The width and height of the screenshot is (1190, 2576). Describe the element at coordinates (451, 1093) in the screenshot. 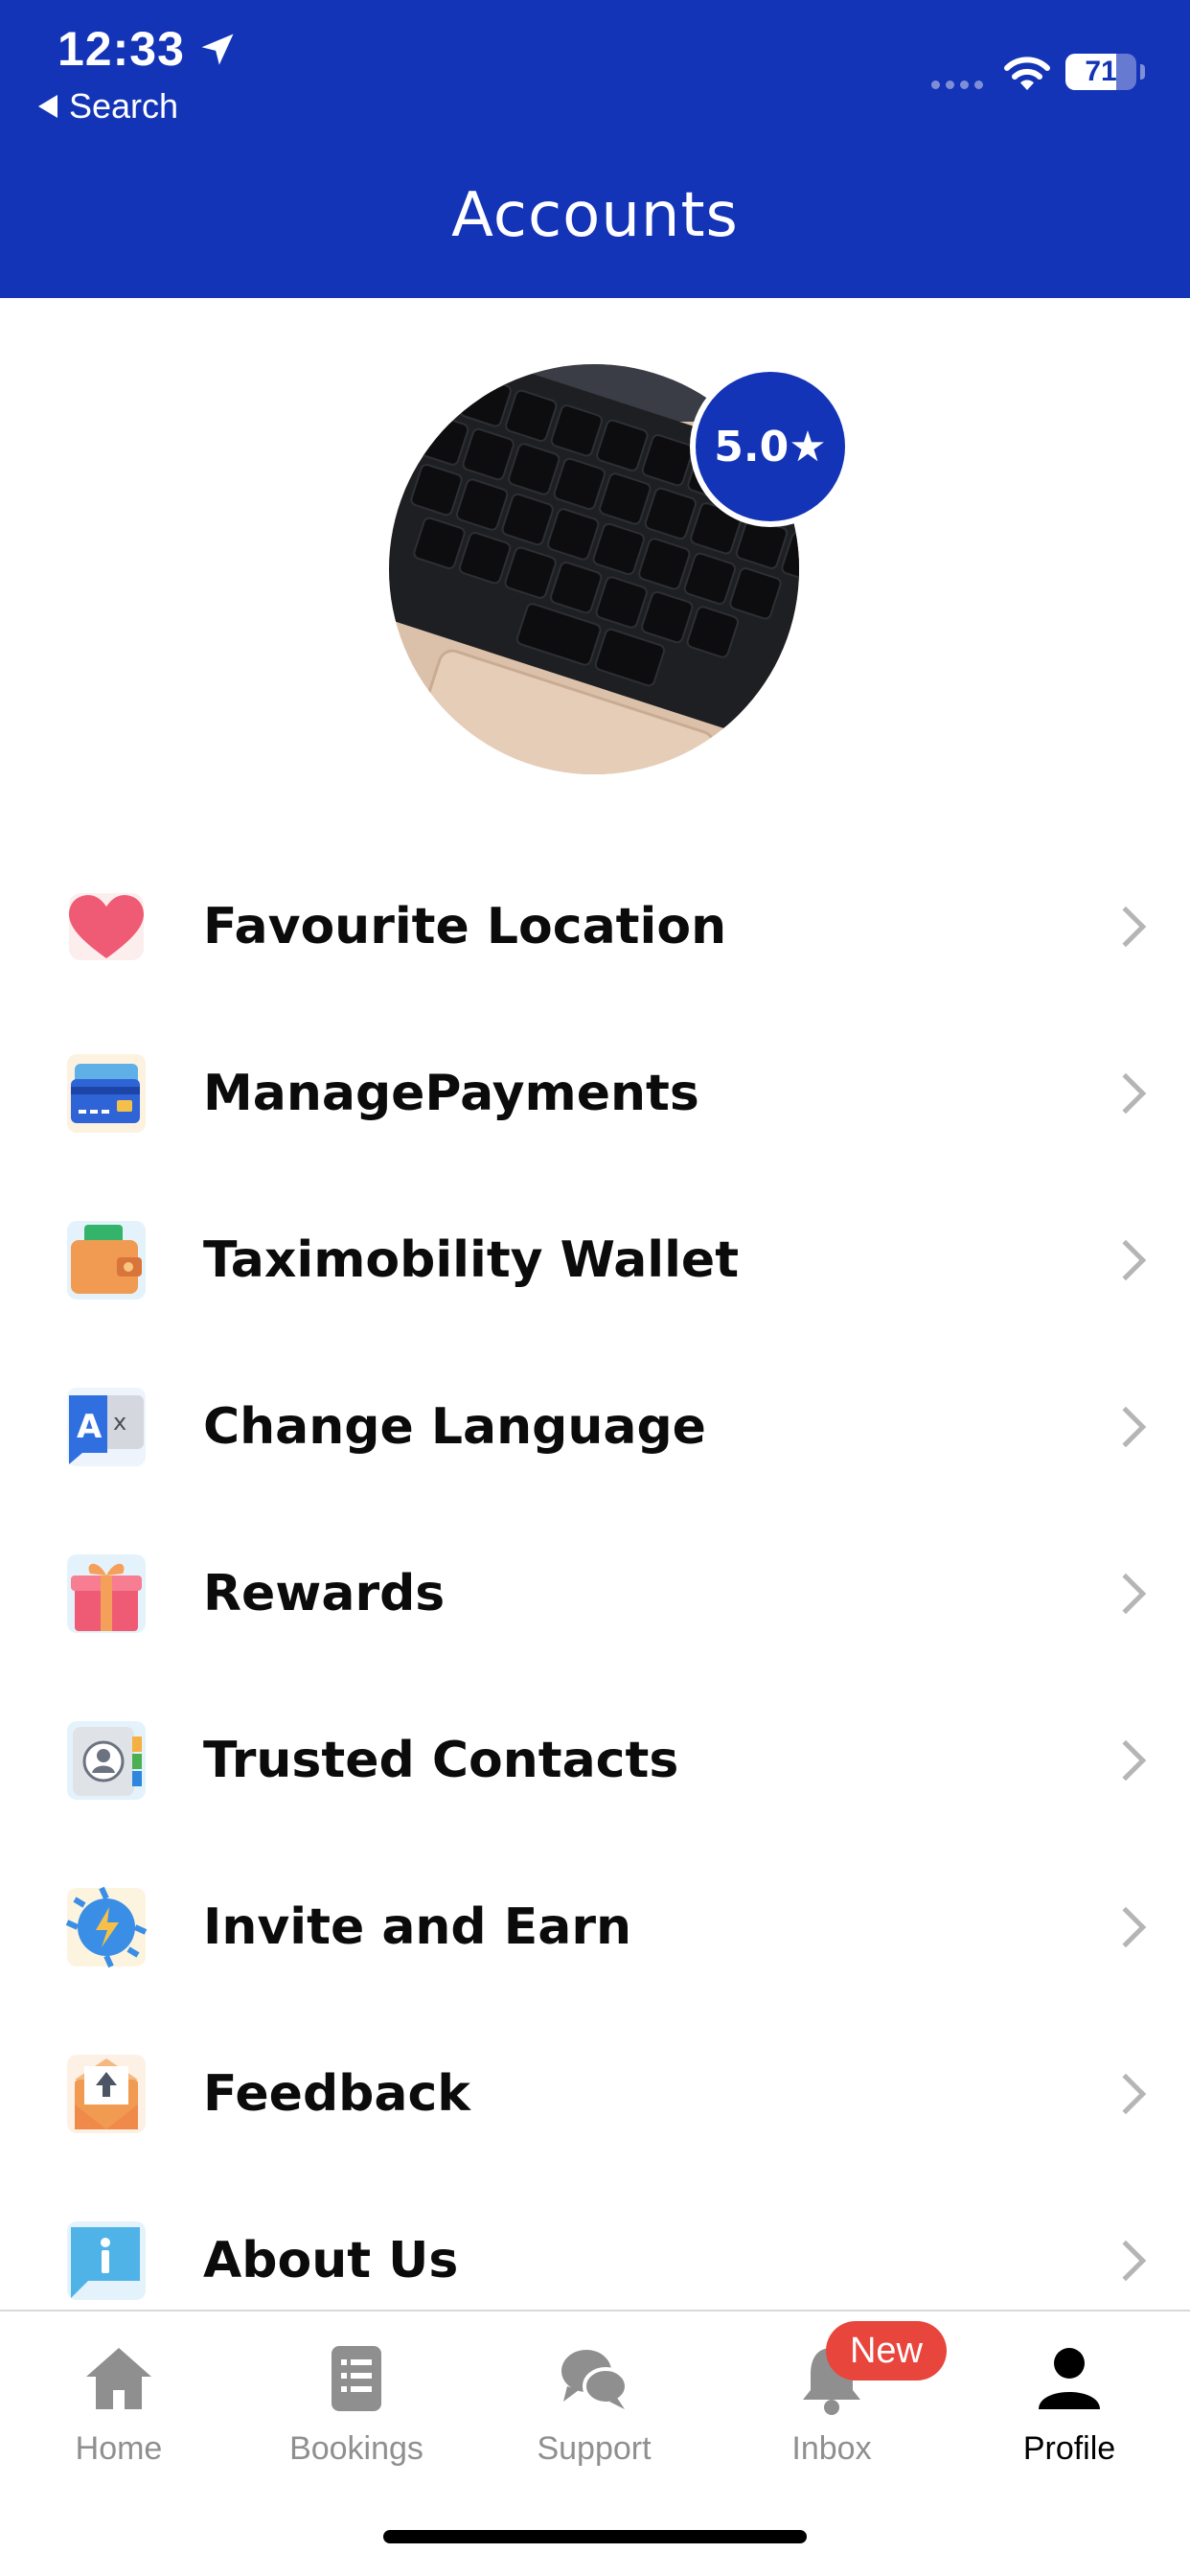

I see `menu-label: ManagePayments` at that location.